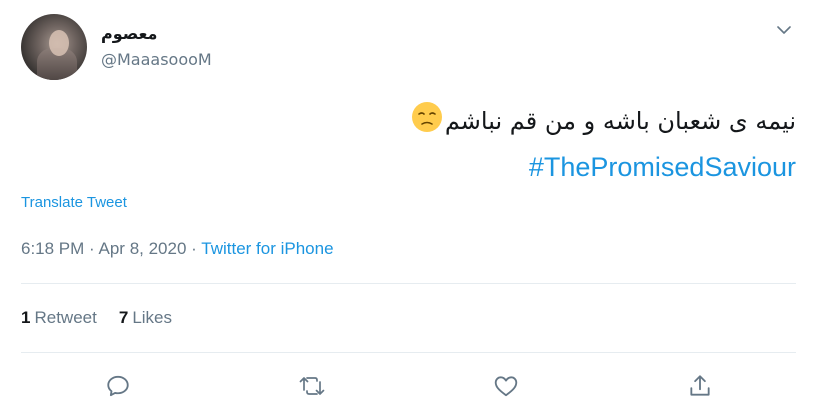 The image size is (816, 417). I want to click on chevron-down-icon, so click(784, 30).